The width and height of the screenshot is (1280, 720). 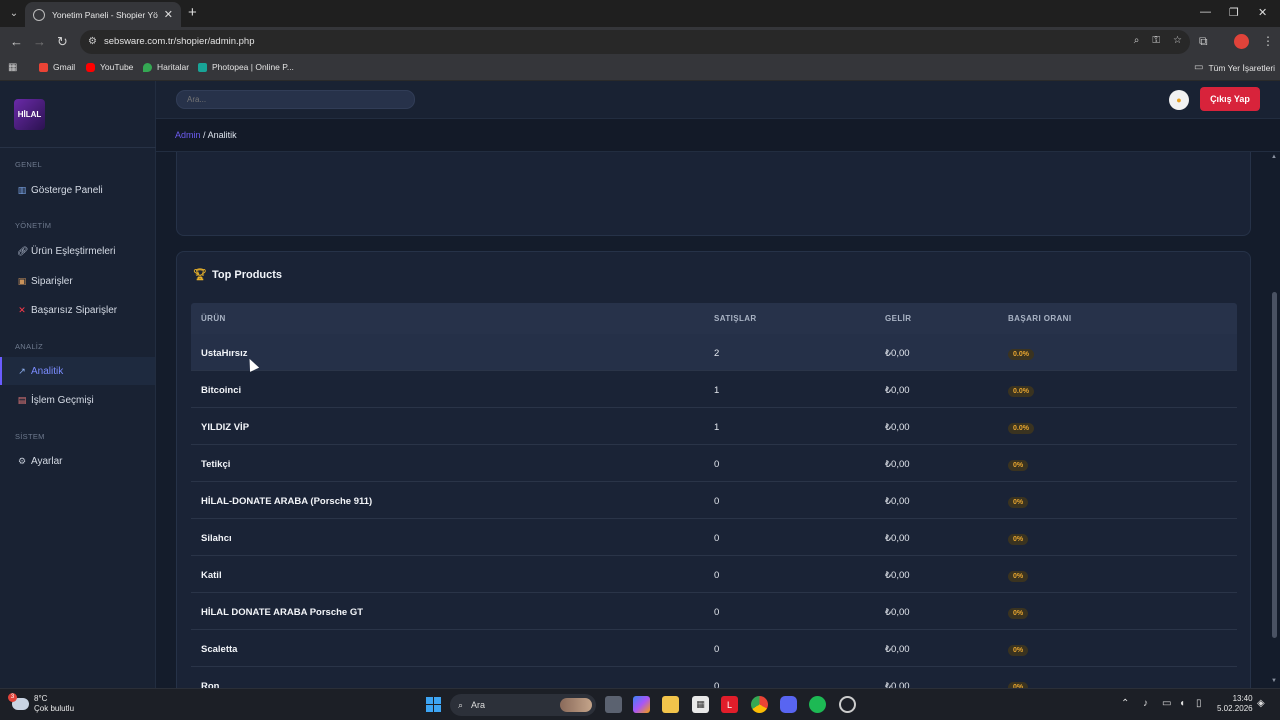 I want to click on product-name: Scaletta, so click(x=219, y=649).